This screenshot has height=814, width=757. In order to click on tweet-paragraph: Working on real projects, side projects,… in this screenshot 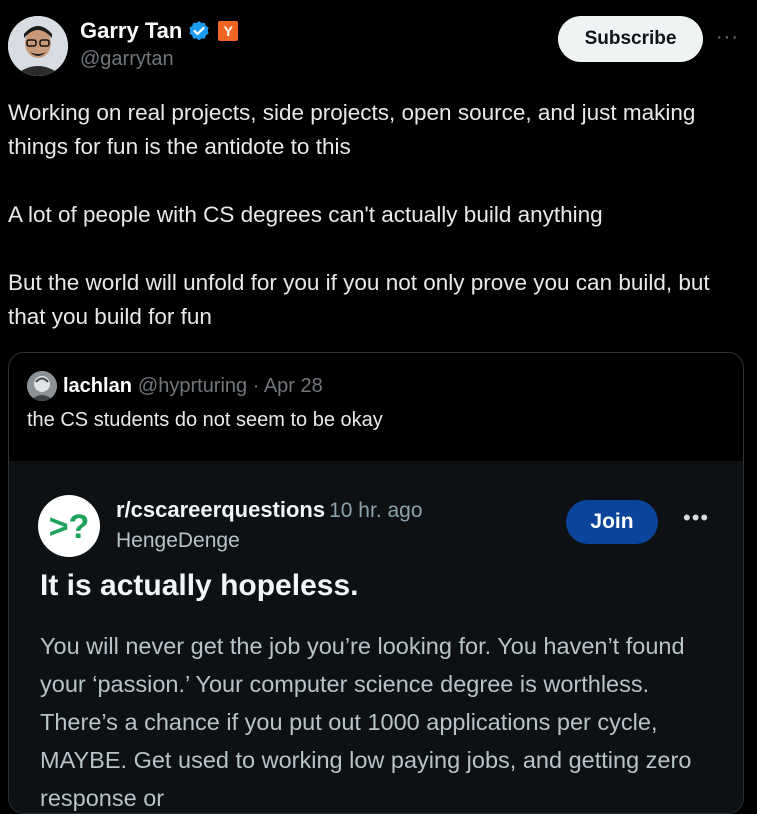, I will do `click(352, 129)`.